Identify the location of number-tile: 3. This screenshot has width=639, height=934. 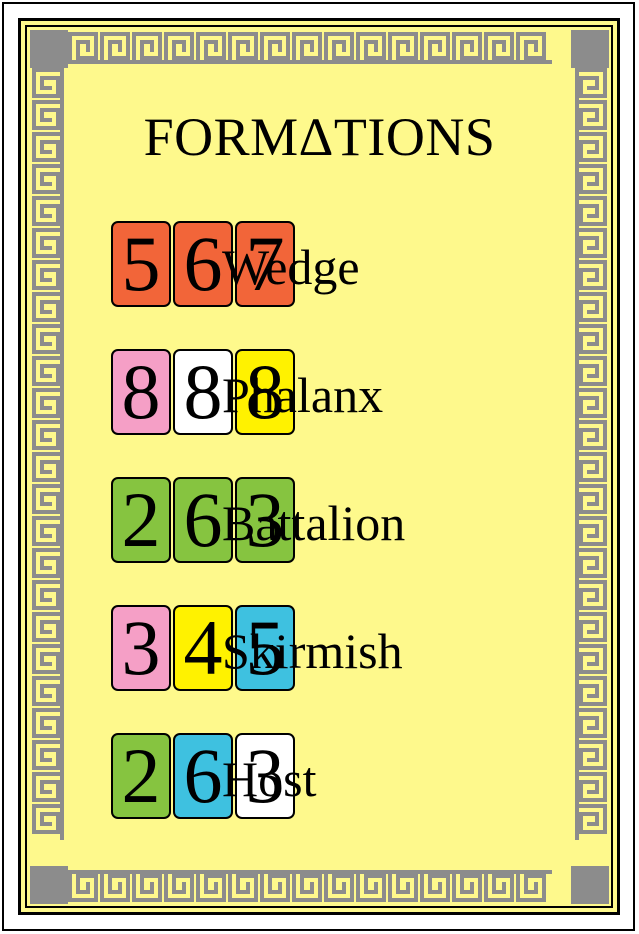
(141, 648).